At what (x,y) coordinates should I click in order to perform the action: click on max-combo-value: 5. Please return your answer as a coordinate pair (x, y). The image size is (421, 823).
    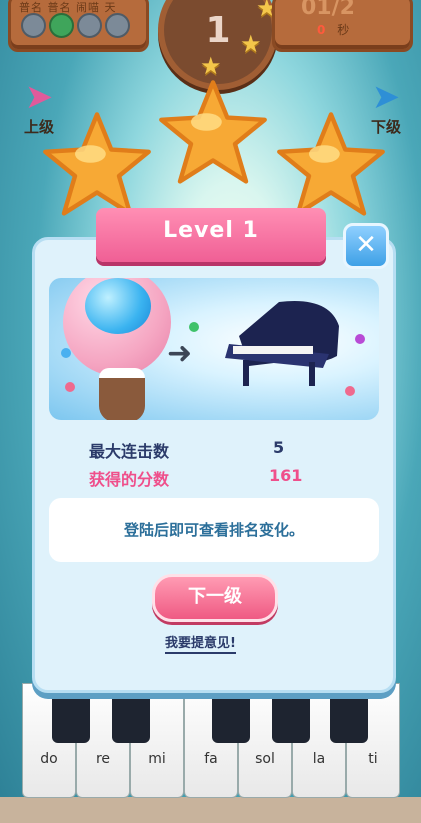
    Looking at the image, I should click on (279, 447).